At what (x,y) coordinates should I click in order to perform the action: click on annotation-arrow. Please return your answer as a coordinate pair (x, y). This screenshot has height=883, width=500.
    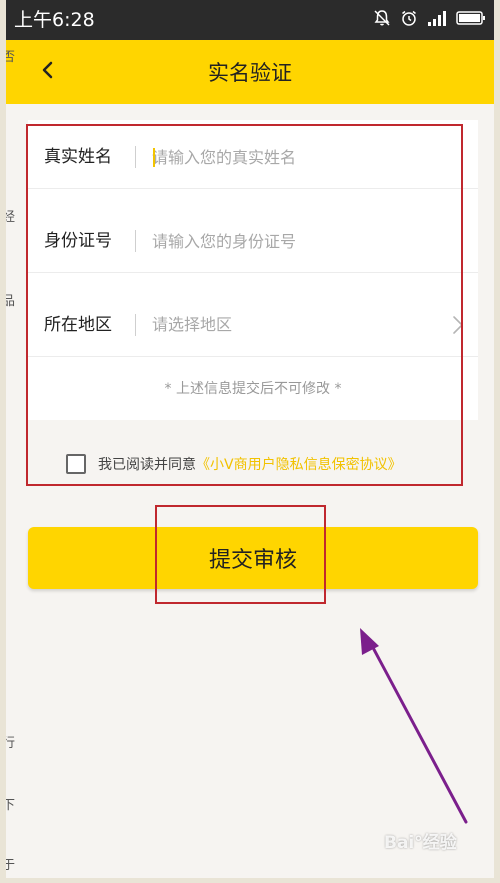
    Looking at the image, I should click on (414, 726).